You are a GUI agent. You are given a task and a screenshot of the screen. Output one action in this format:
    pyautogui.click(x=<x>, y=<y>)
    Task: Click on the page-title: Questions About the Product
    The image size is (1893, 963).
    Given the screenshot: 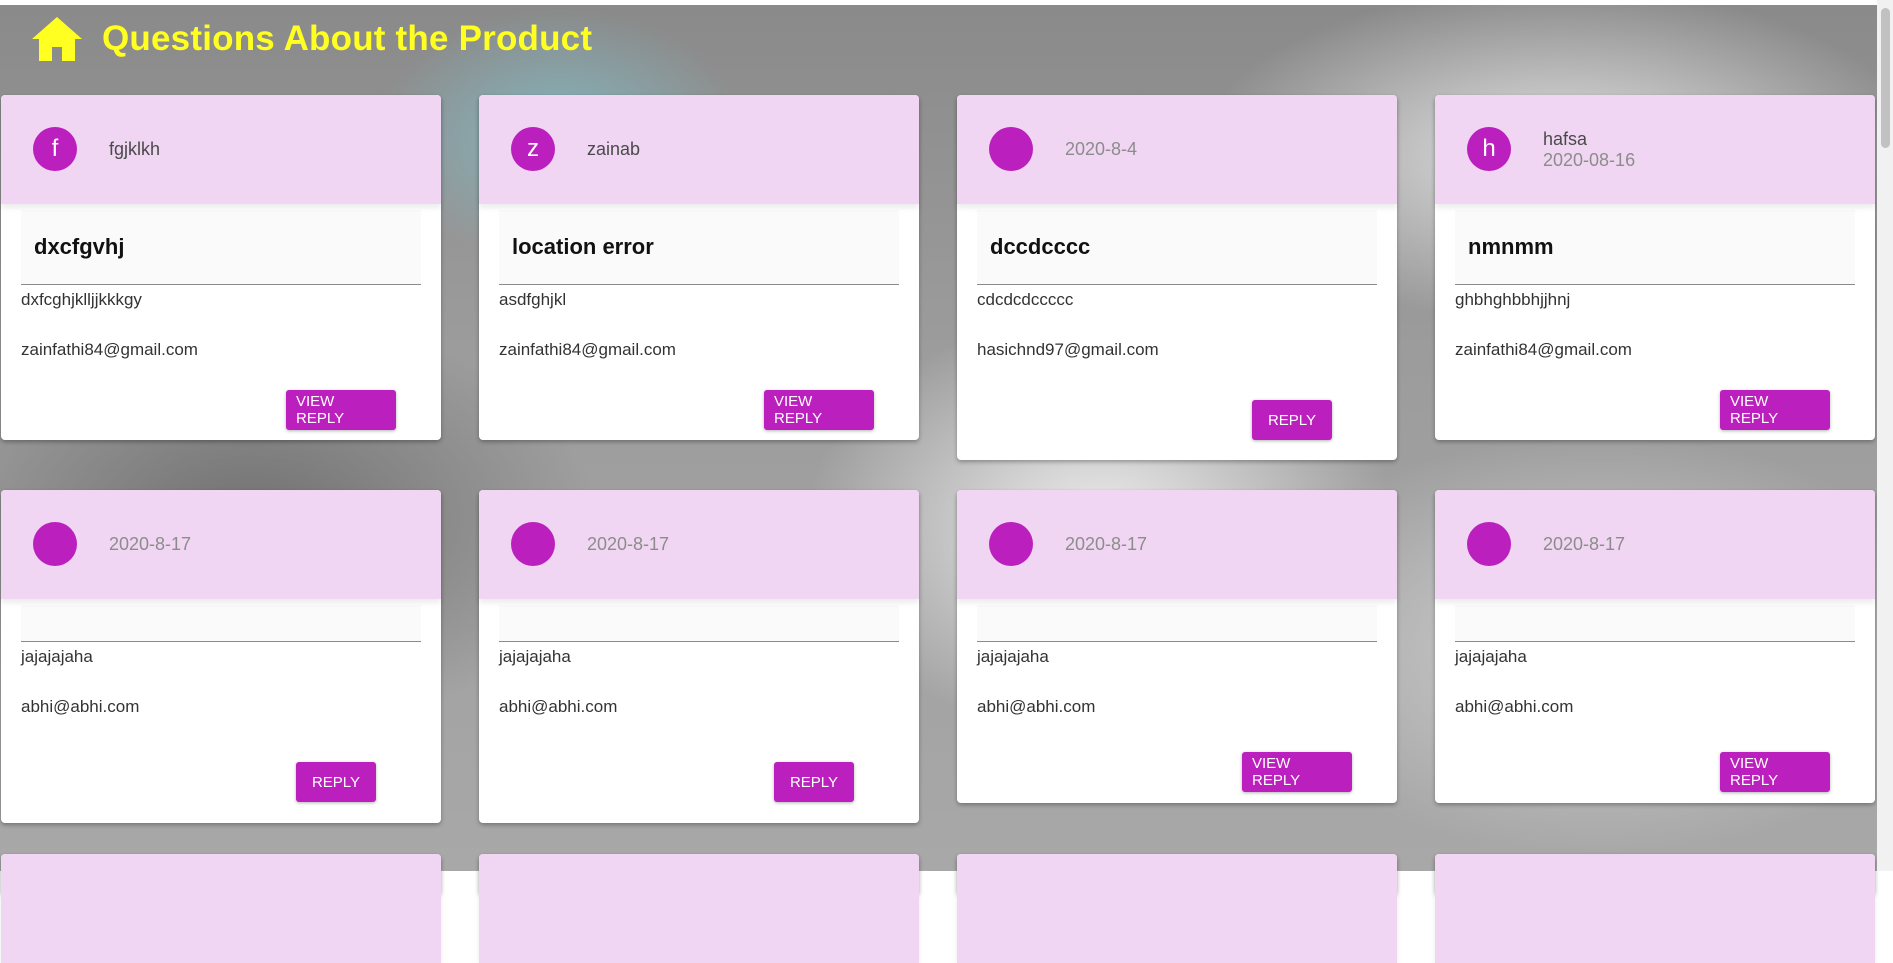 What is the action you would take?
    pyautogui.click(x=347, y=38)
    